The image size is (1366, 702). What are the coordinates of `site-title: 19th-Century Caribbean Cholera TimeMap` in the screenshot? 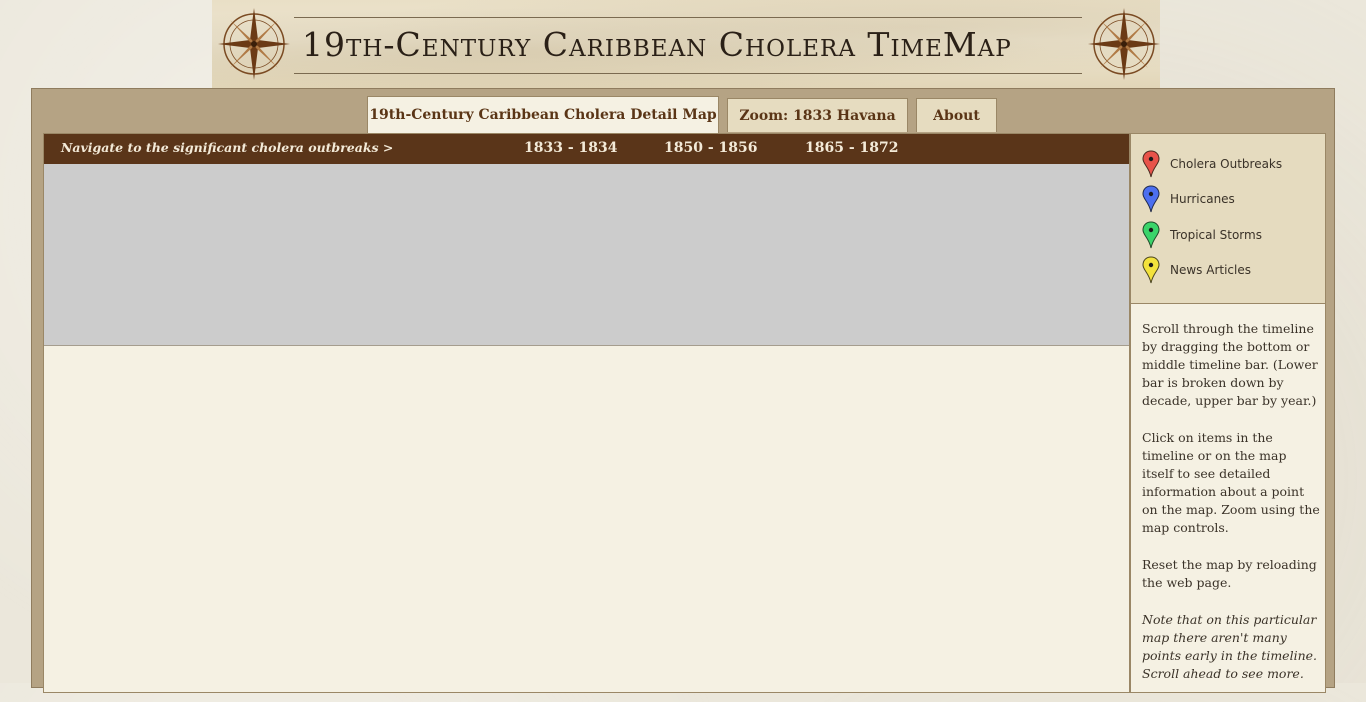 It's located at (657, 44).